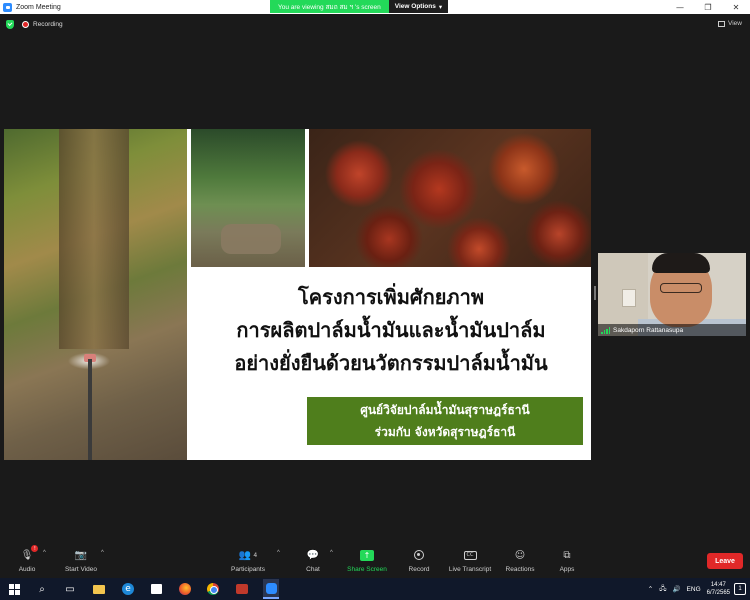 Image resolution: width=750 pixels, height=600 pixels. I want to click on viewing-screen-label: You are viewing สมถ สม ฯ 's screen, so click(329, 6).